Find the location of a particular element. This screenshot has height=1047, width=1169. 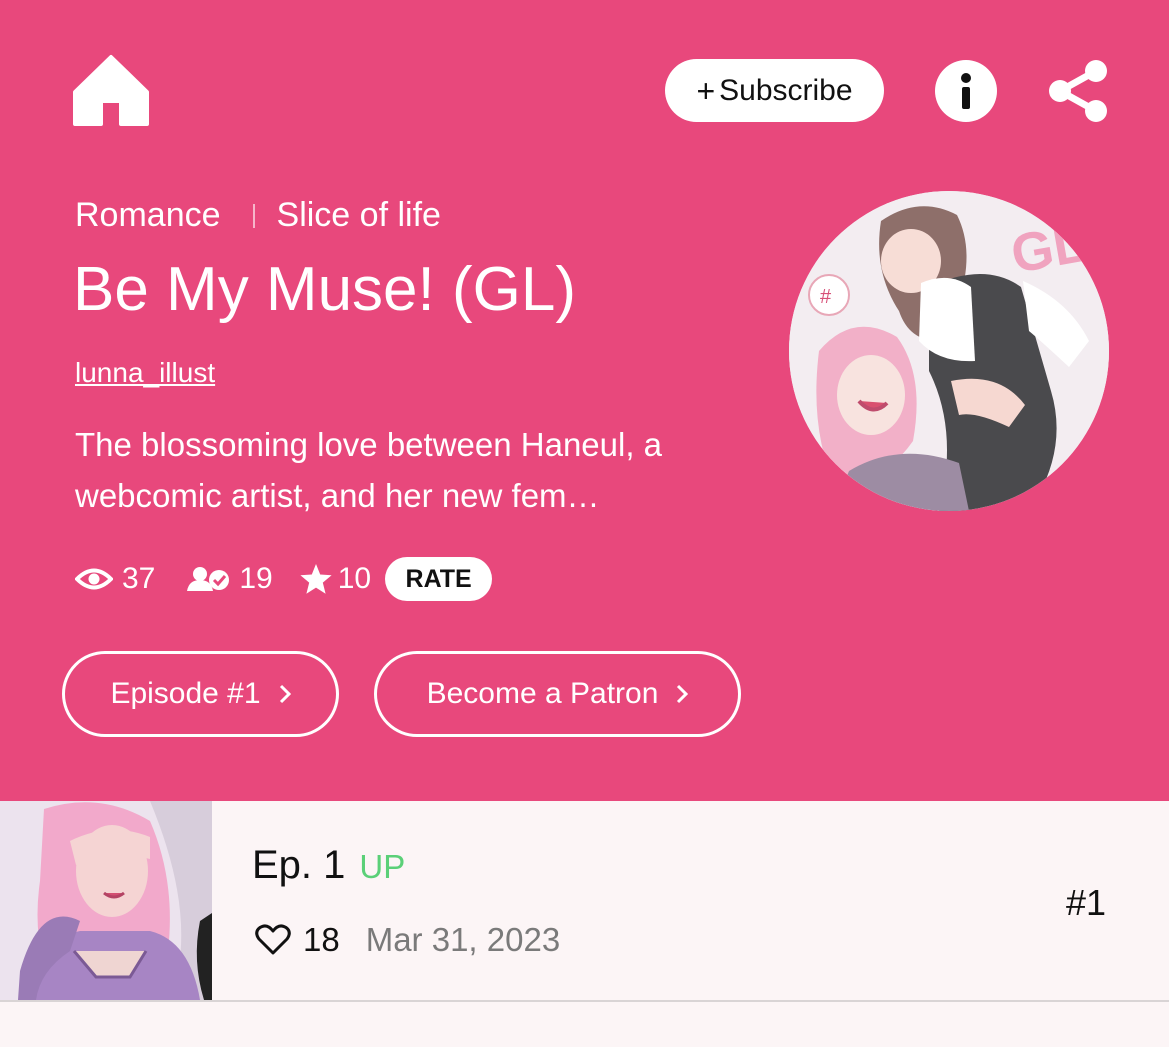

subscribe-label: Subscribe is located at coordinates (786, 90).